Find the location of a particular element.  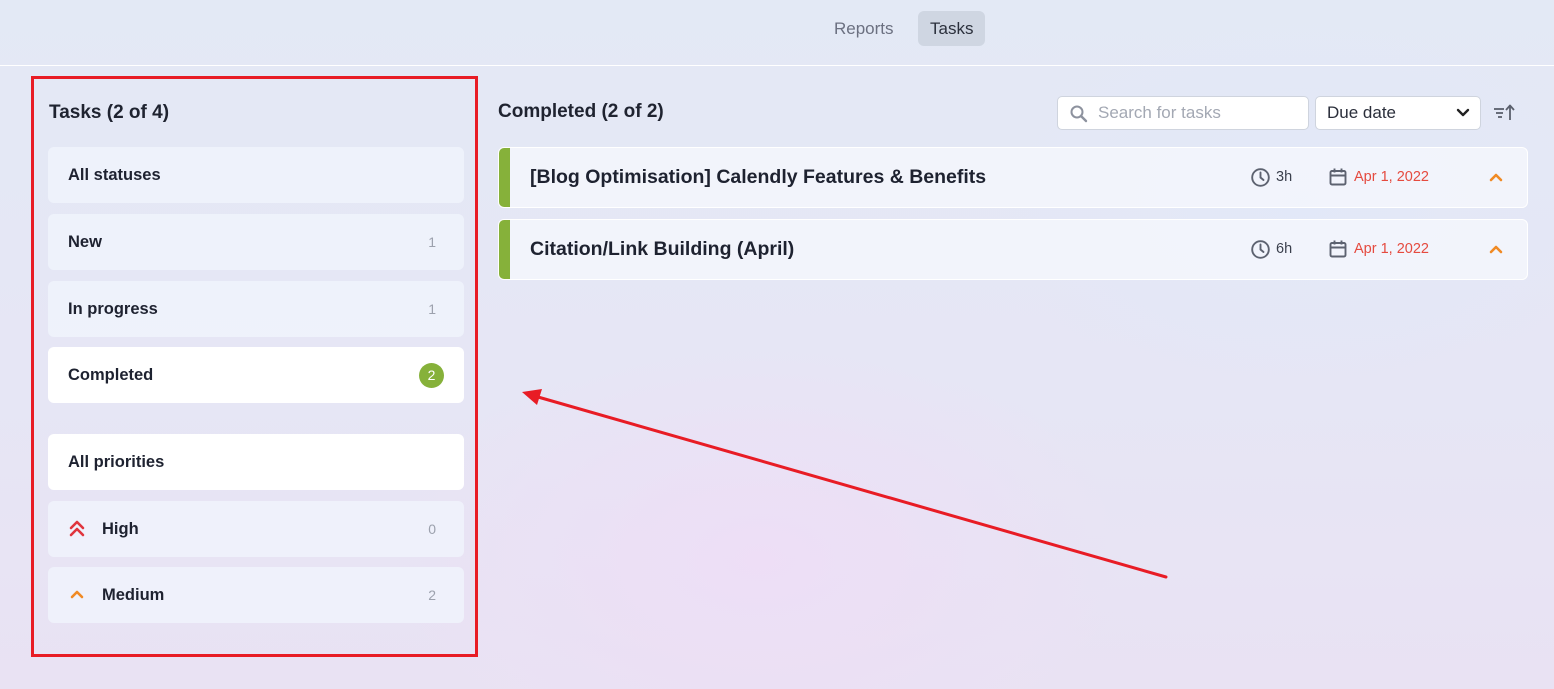

task-duration: 3h is located at coordinates (1284, 177).